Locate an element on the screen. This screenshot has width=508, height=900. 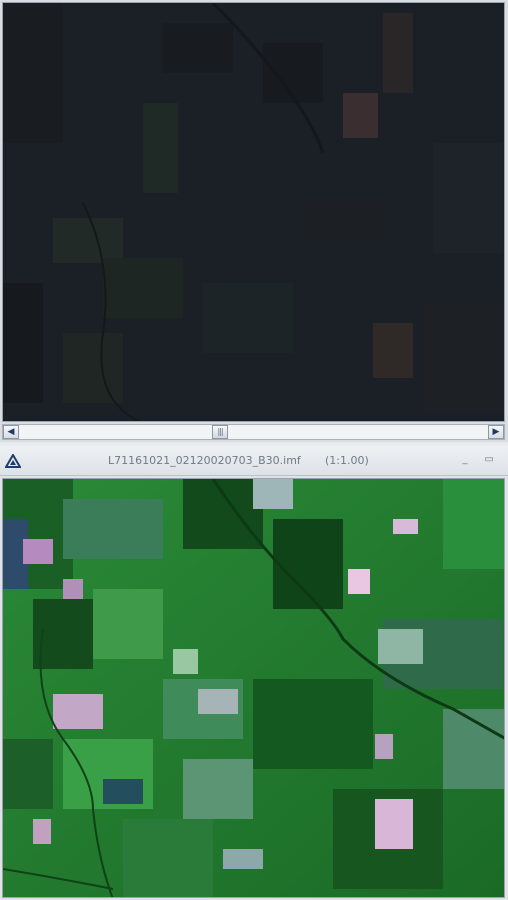
scrollbar-thumb: ||| is located at coordinates (220, 432).